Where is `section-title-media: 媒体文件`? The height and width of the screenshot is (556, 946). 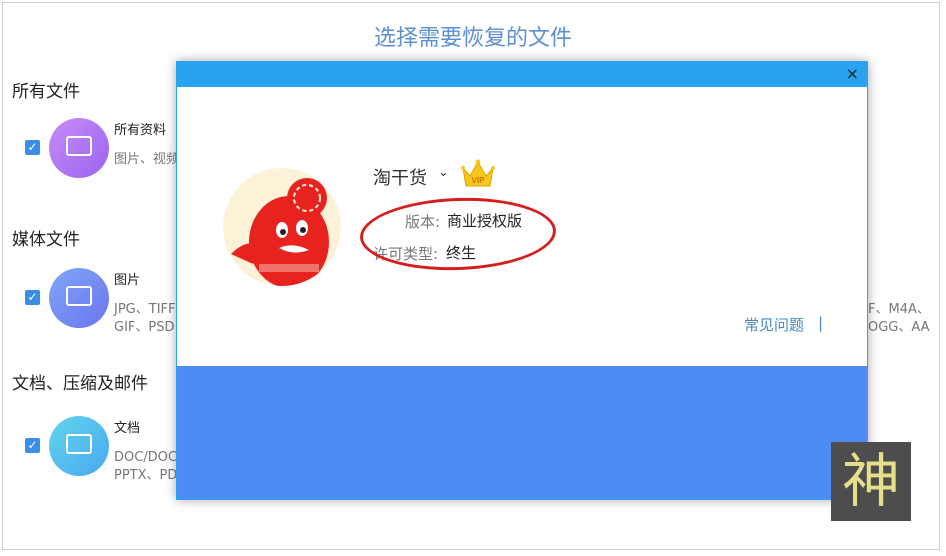 section-title-media: 媒体文件 is located at coordinates (46, 240).